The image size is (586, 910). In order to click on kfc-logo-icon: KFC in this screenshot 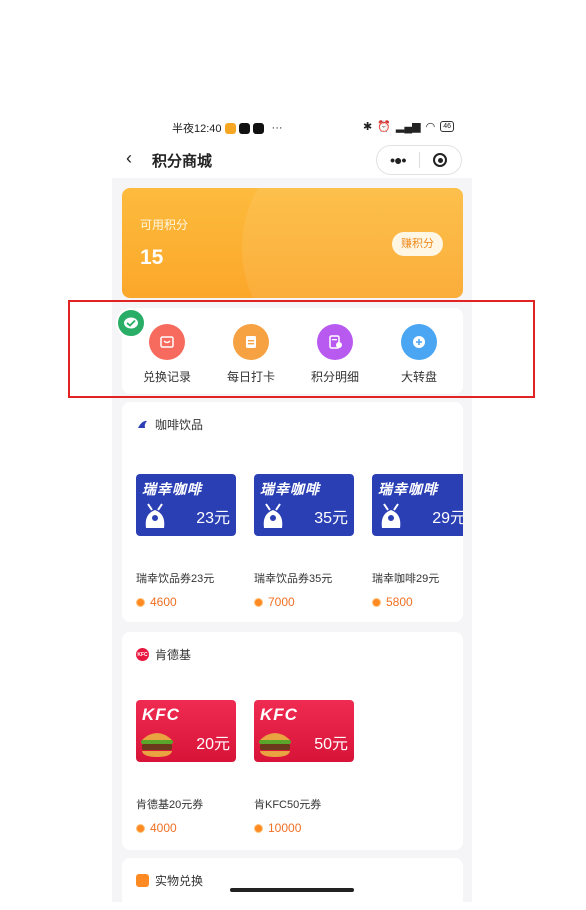, I will do `click(142, 654)`.